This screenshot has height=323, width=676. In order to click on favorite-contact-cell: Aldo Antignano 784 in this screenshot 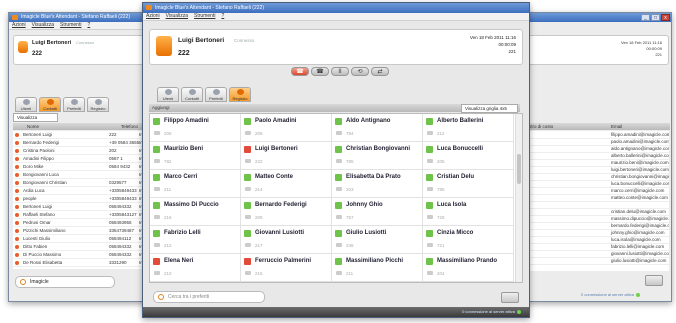, I will do `click(377, 128)`.